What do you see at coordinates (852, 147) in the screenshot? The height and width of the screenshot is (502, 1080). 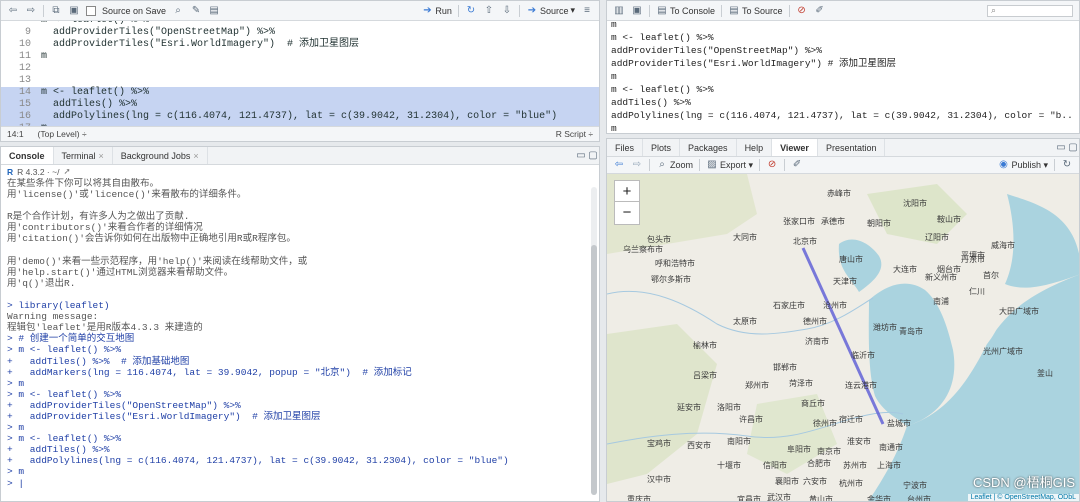 I see `tab-presentation: Presentation` at bounding box center [852, 147].